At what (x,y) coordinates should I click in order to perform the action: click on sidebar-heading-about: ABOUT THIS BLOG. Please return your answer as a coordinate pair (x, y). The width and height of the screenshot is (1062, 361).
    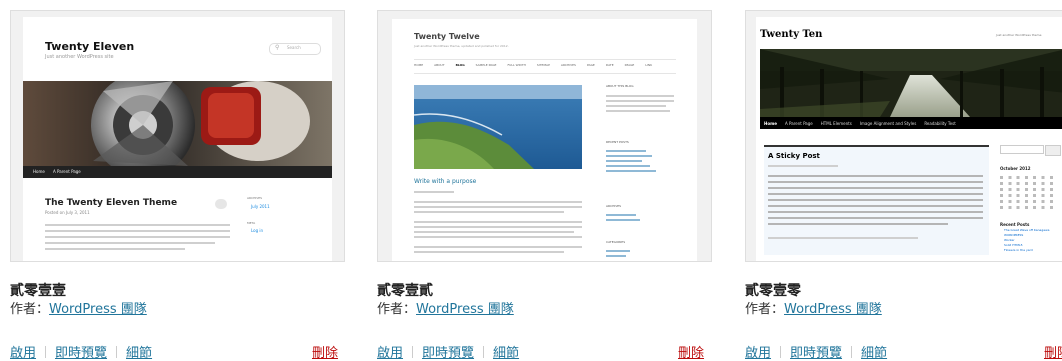
    Looking at the image, I should click on (620, 86).